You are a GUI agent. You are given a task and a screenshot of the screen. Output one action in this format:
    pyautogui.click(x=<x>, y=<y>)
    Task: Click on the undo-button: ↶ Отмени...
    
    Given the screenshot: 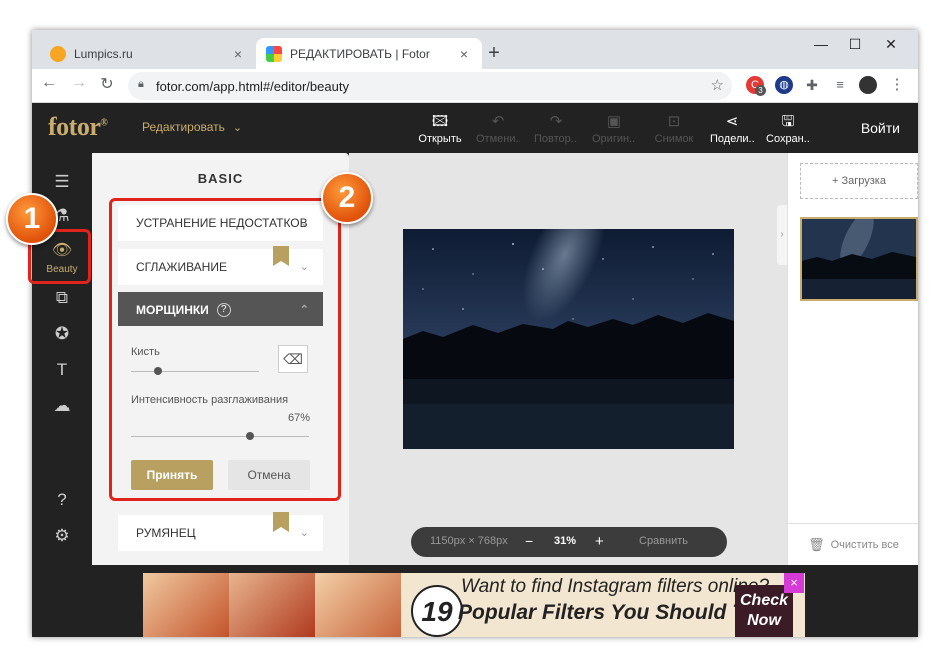 What is the action you would take?
    pyautogui.click(x=498, y=129)
    